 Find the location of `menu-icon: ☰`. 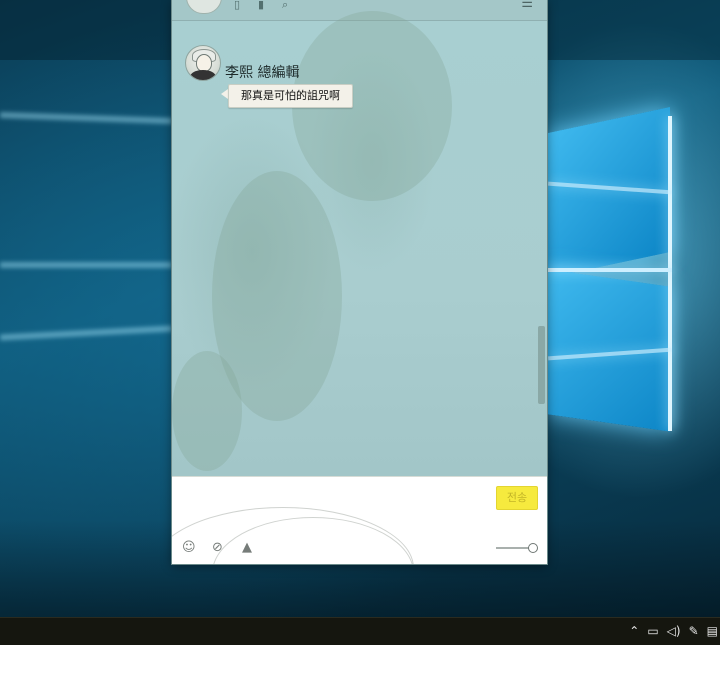

menu-icon: ☰ is located at coordinates (527, 5).